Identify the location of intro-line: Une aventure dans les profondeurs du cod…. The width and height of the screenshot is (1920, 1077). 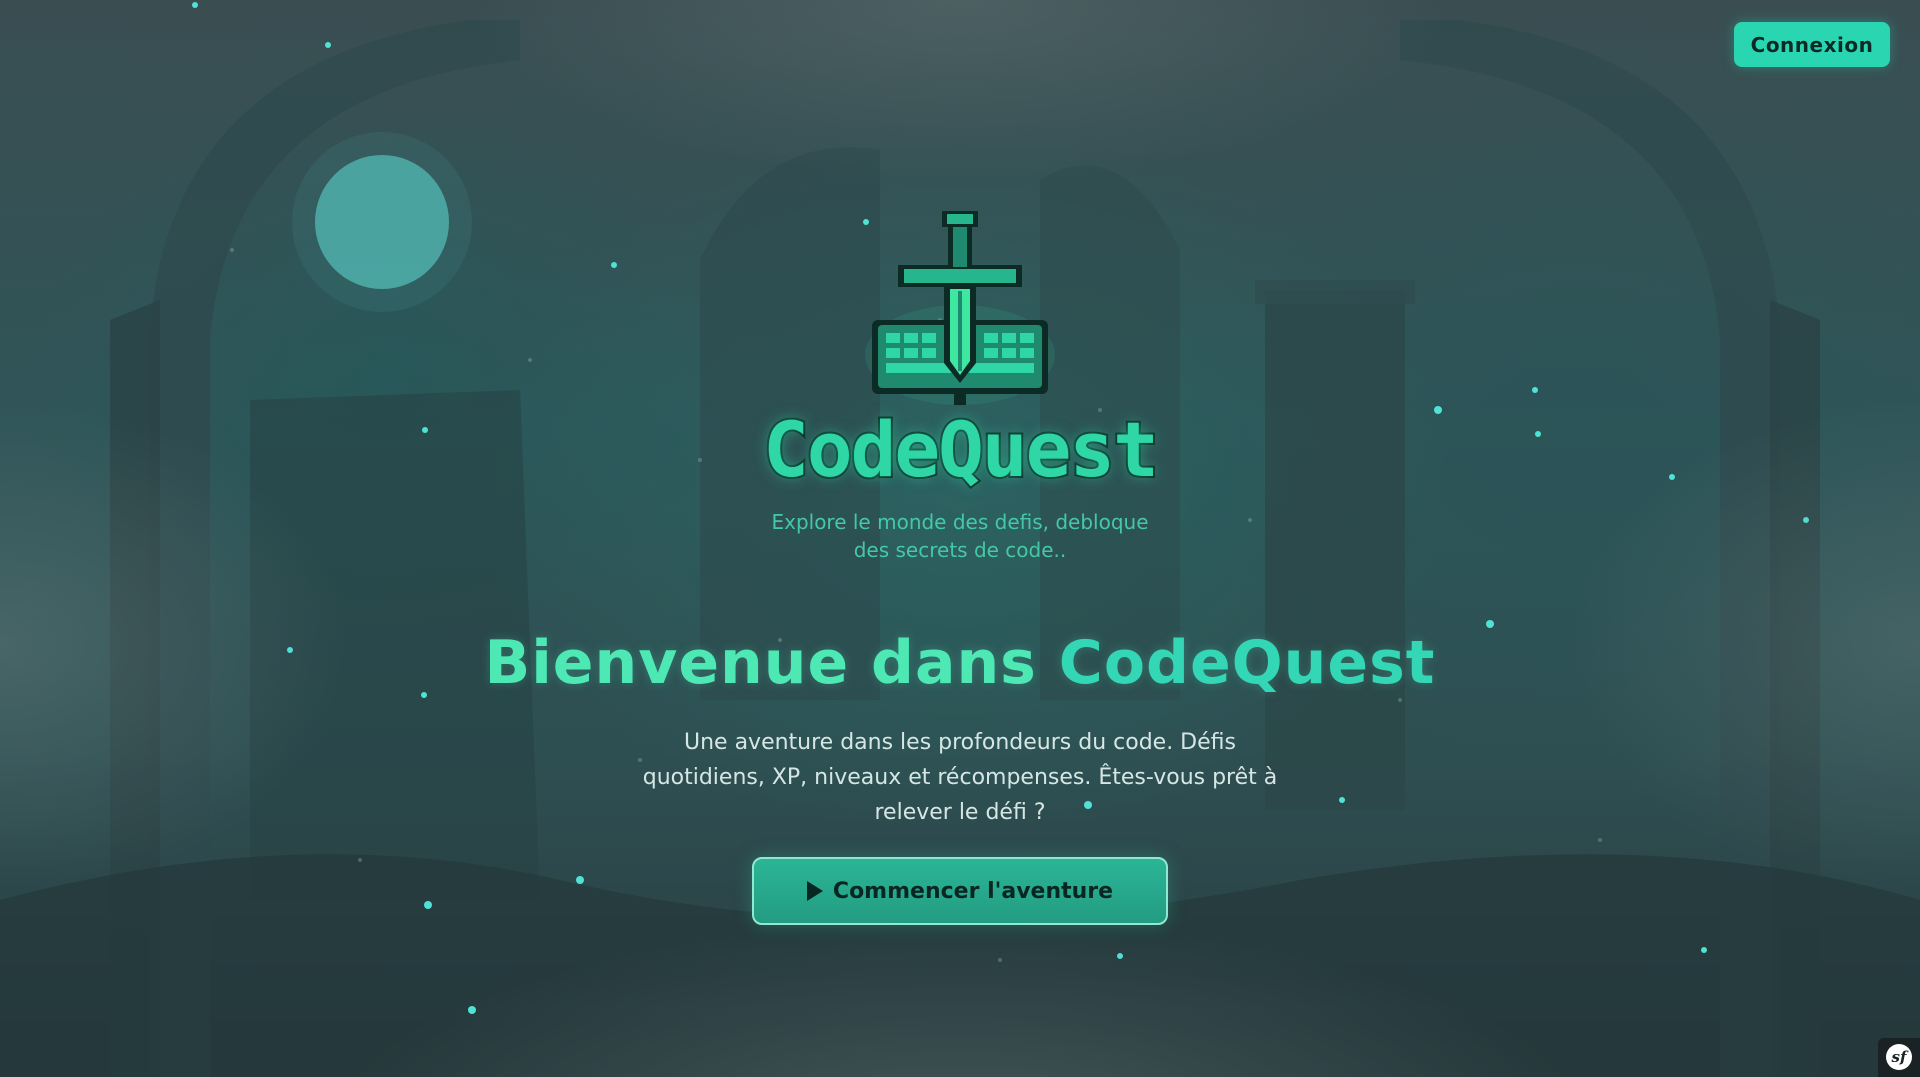
(960, 742).